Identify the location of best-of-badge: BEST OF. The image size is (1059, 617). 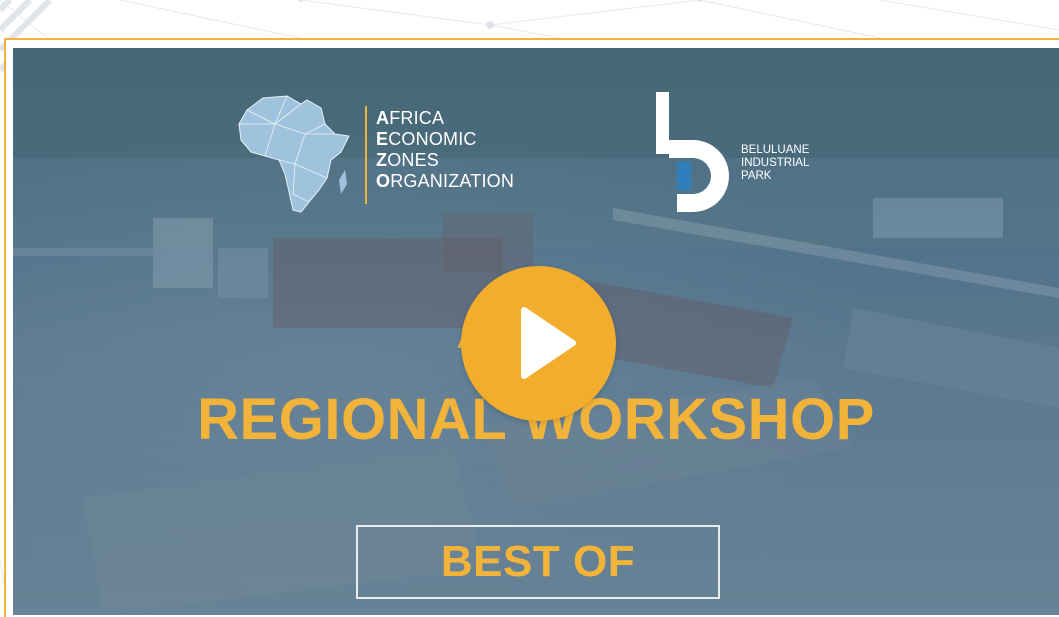
(538, 562).